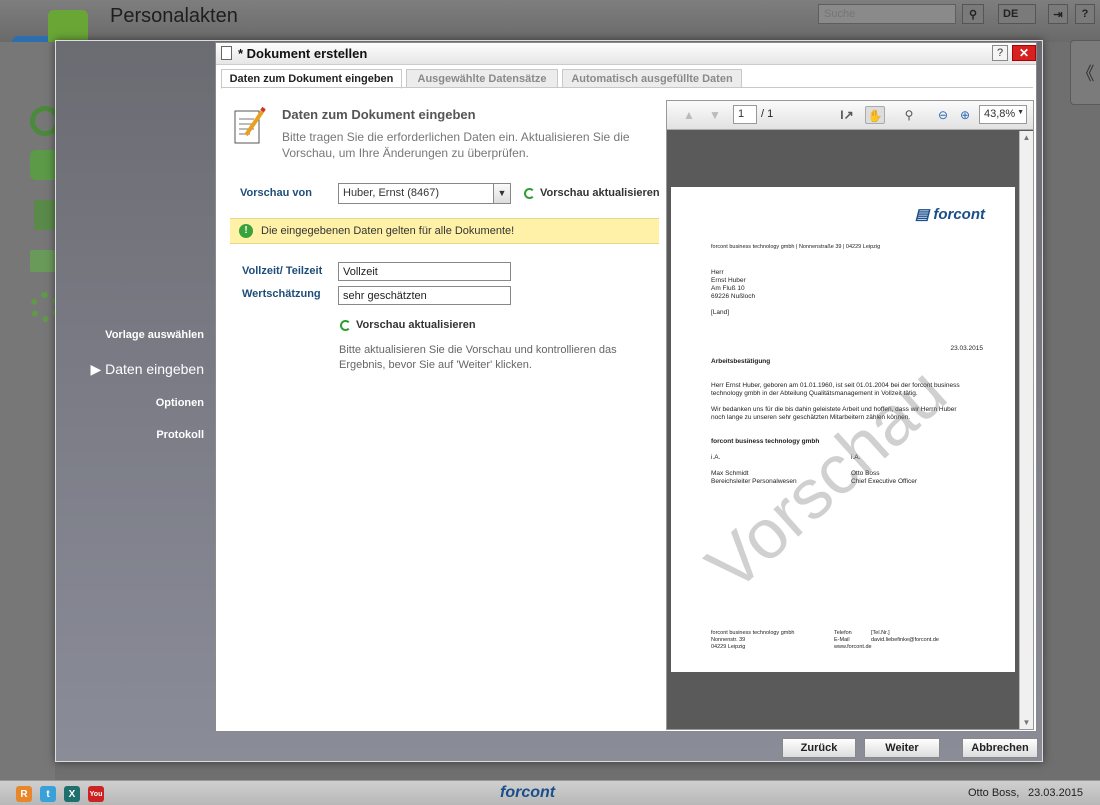 This screenshot has width=1100, height=805. What do you see at coordinates (728, 288) in the screenshot?
I see `address-line: Am Fluß 10` at bounding box center [728, 288].